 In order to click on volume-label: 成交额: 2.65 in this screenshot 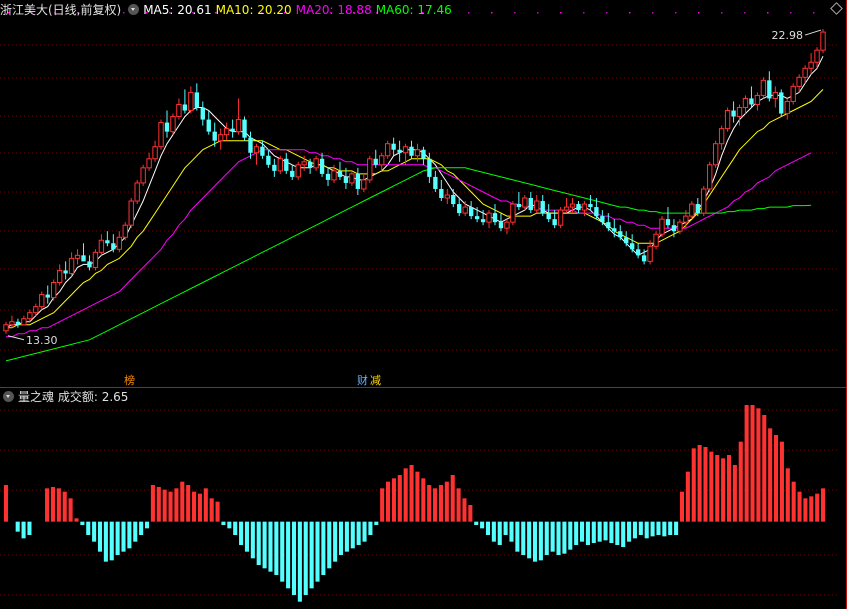, I will do `click(93, 397)`.